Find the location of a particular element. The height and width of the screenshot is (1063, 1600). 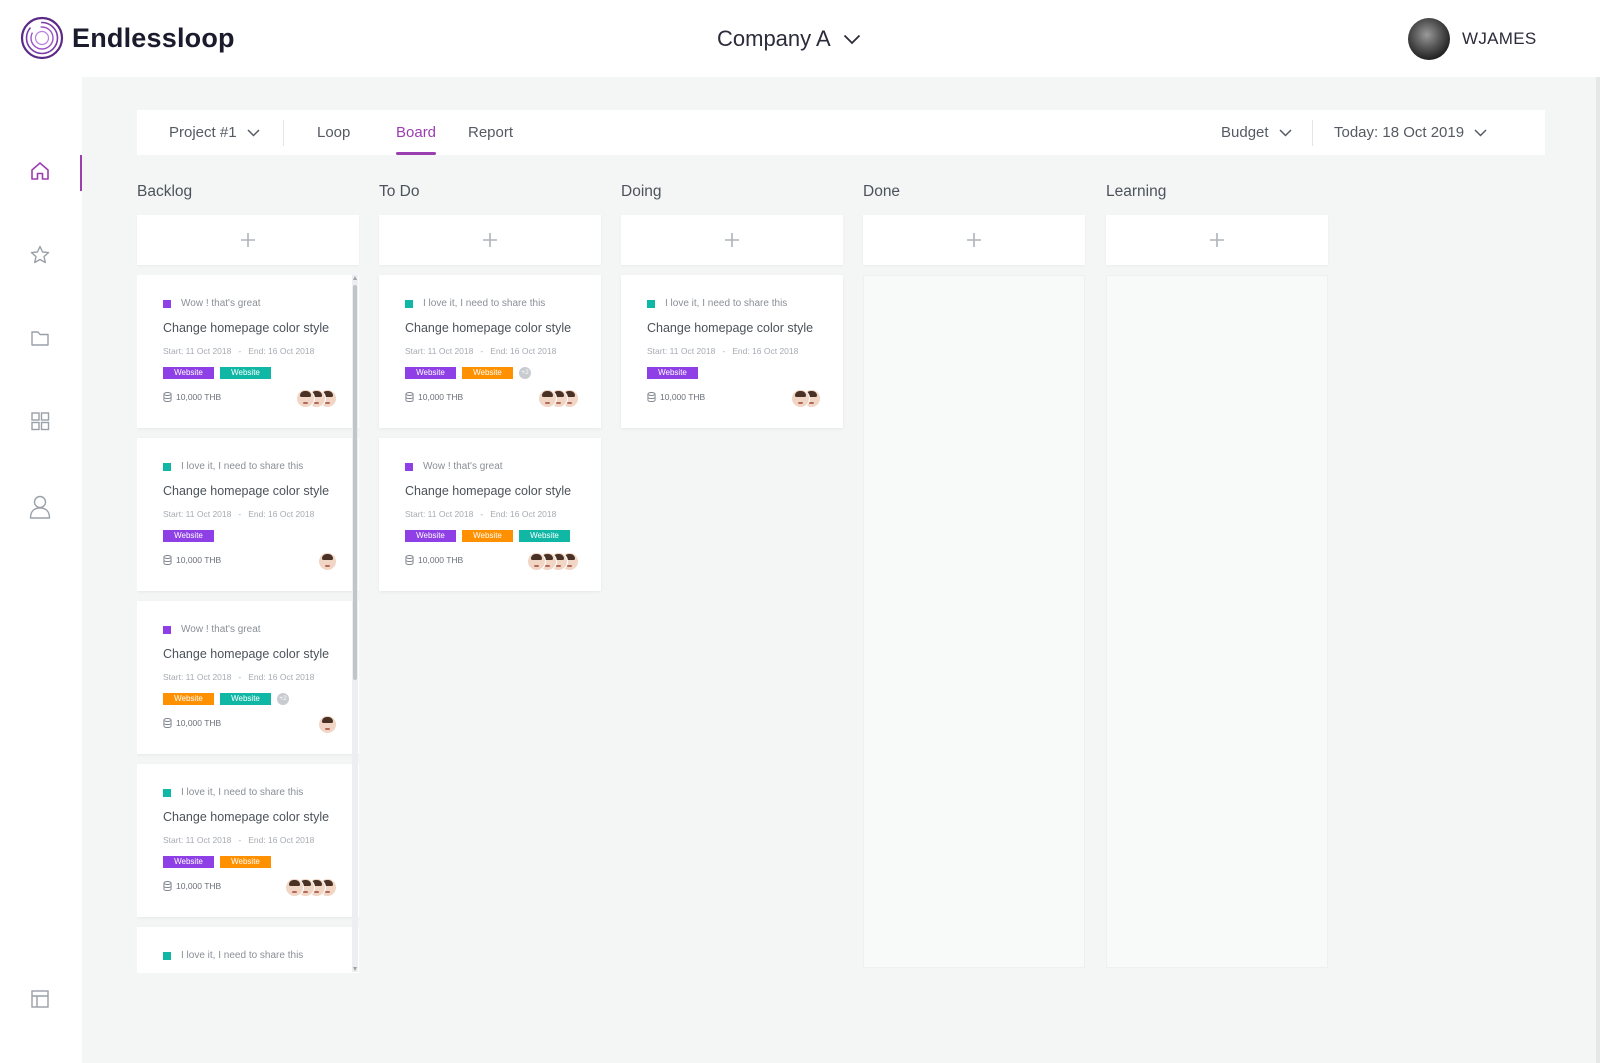

card-note-text: I love it, I need to share this is located at coordinates (242, 792).